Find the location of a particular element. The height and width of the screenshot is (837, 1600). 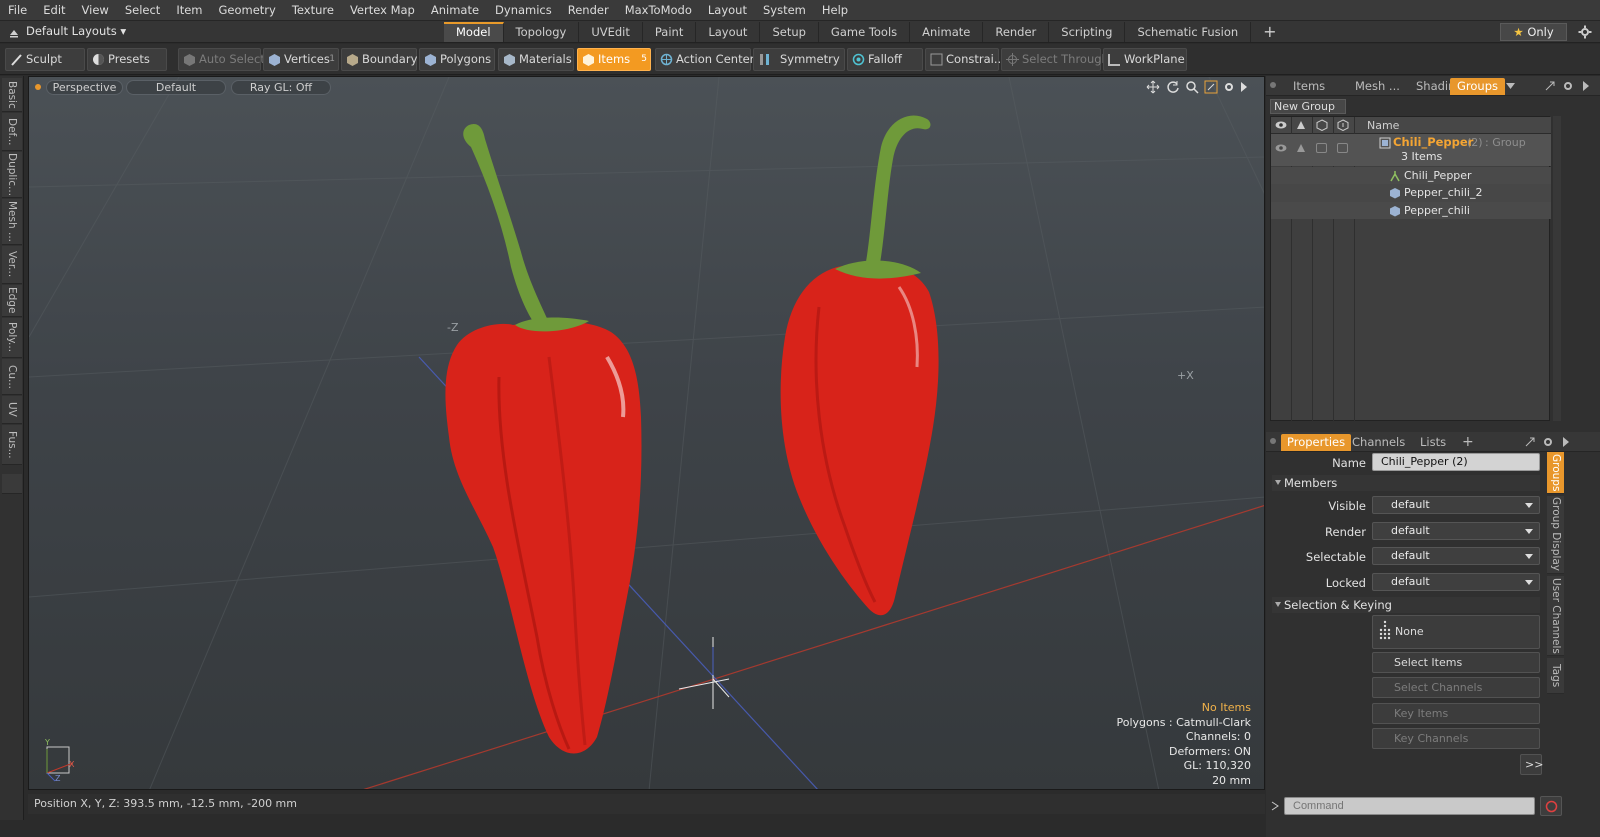

sculpt-button: Sculpt is located at coordinates (45, 59).